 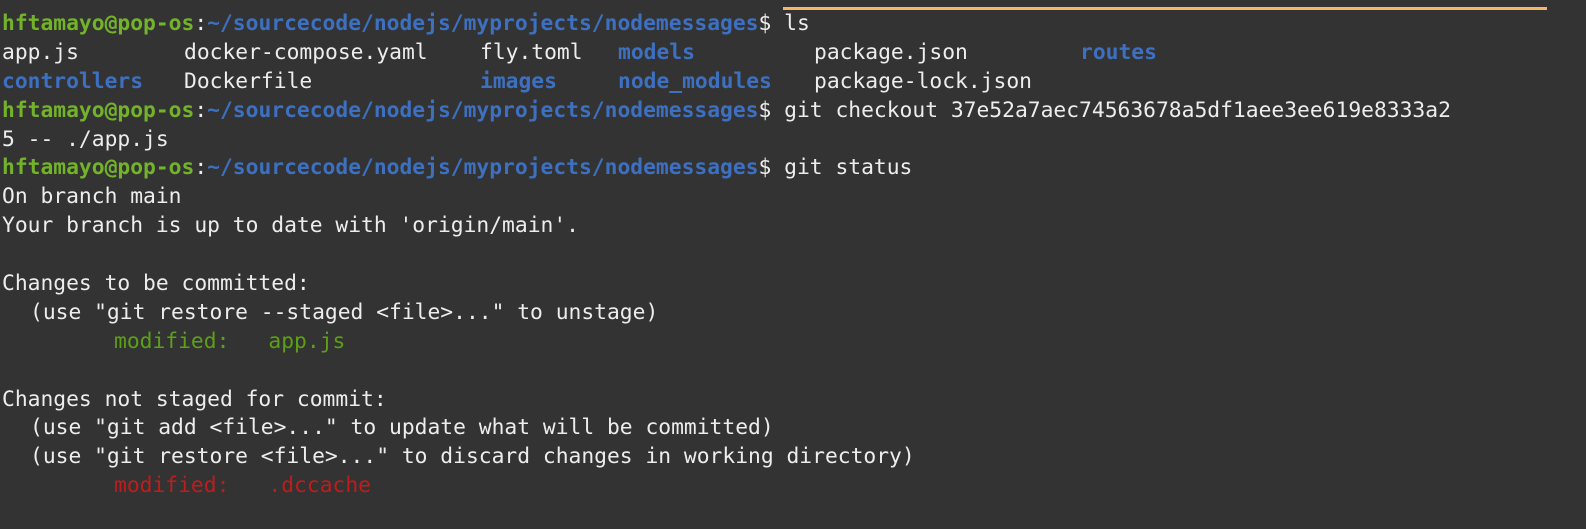 I want to click on ls-entry-directory: routes, so click(x=1118, y=52).